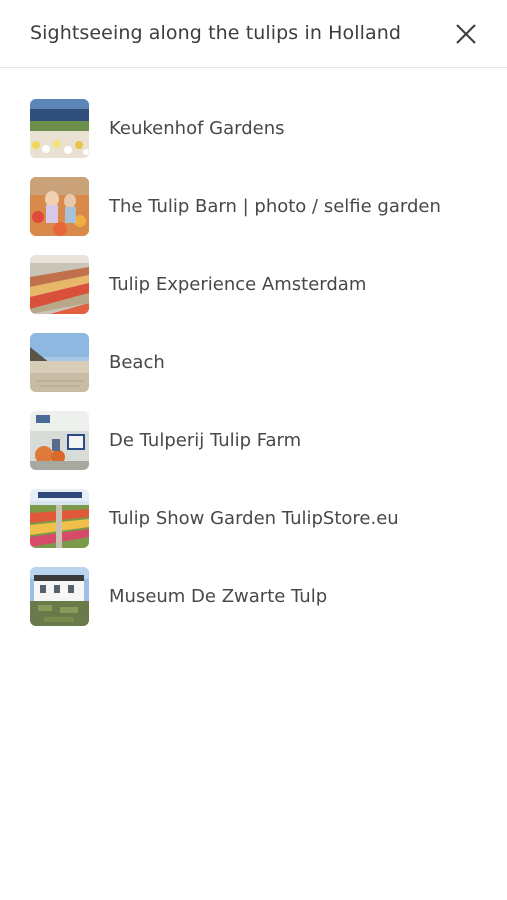 Image resolution: width=507 pixels, height=900 pixels. What do you see at coordinates (59, 128) in the screenshot?
I see `keukenhof-gardens-photo` at bounding box center [59, 128].